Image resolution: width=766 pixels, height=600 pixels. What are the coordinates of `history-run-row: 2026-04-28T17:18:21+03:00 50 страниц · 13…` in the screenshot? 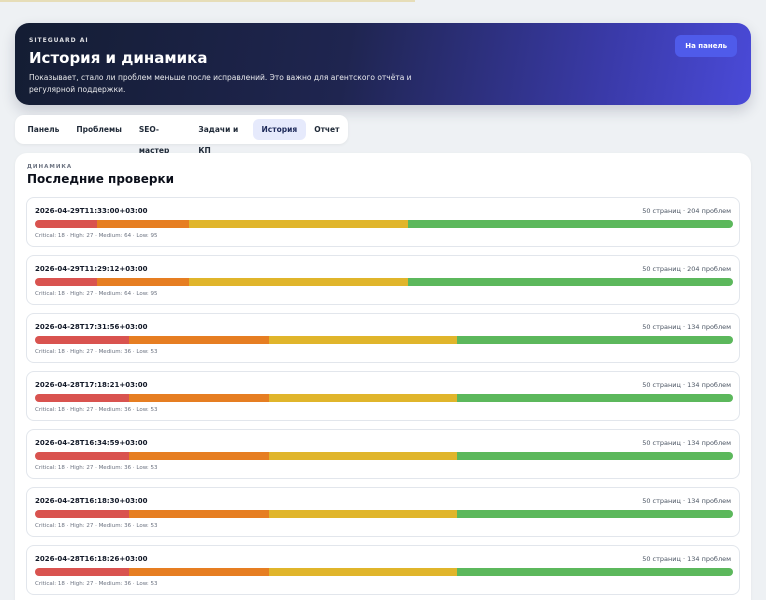 It's located at (383, 396).